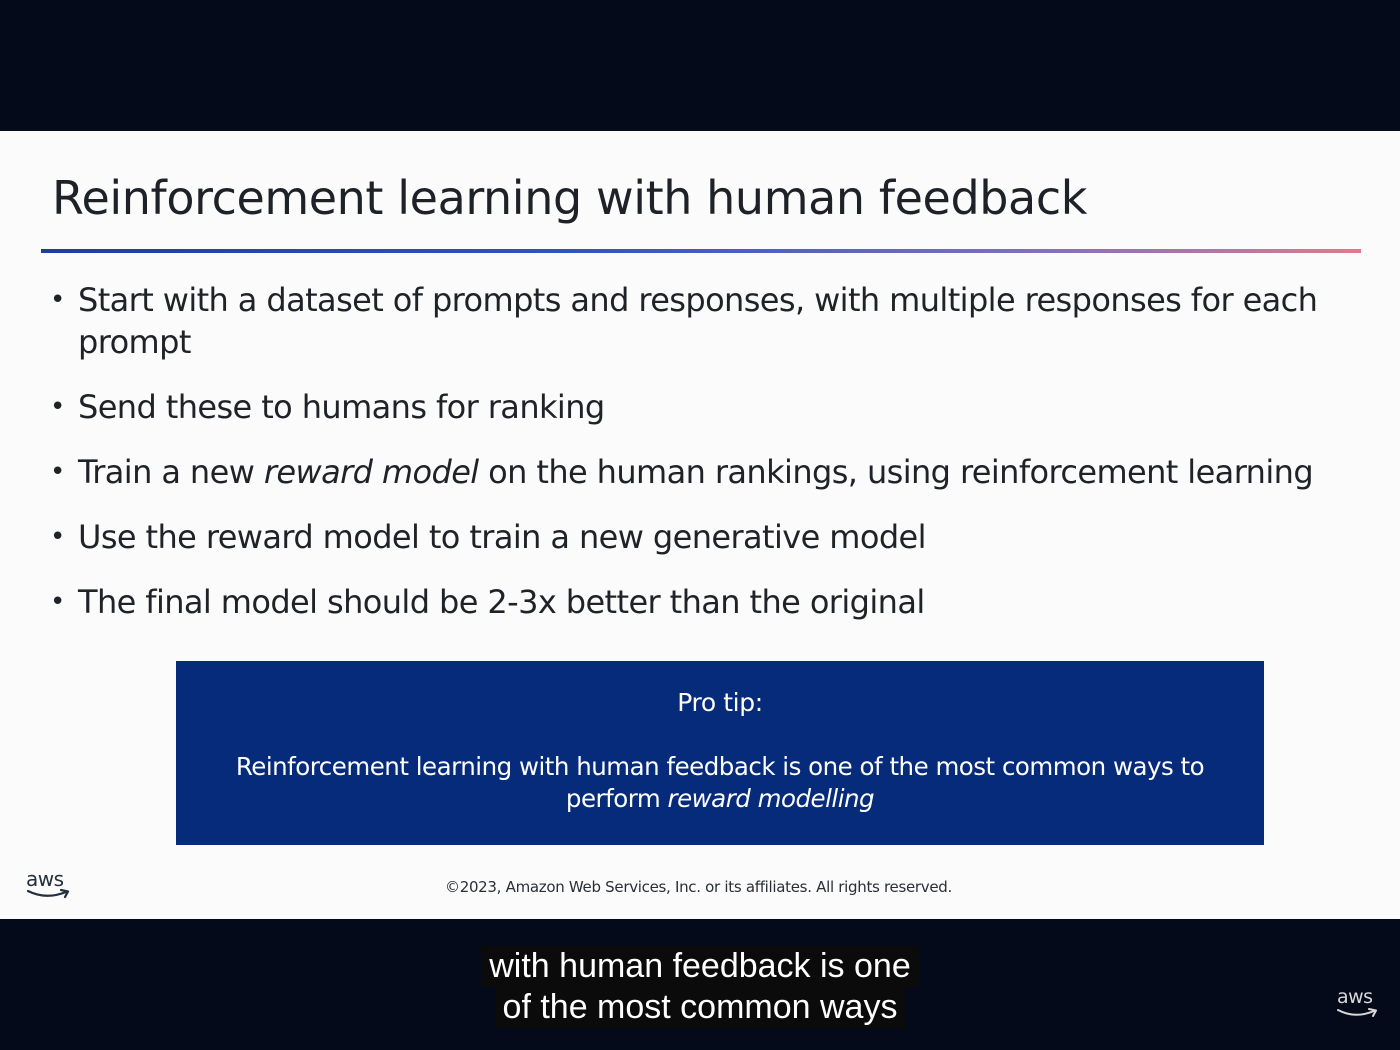 This screenshot has width=1400, height=1050. I want to click on bullet-text: Send these to humans for ranking, so click(341, 407).